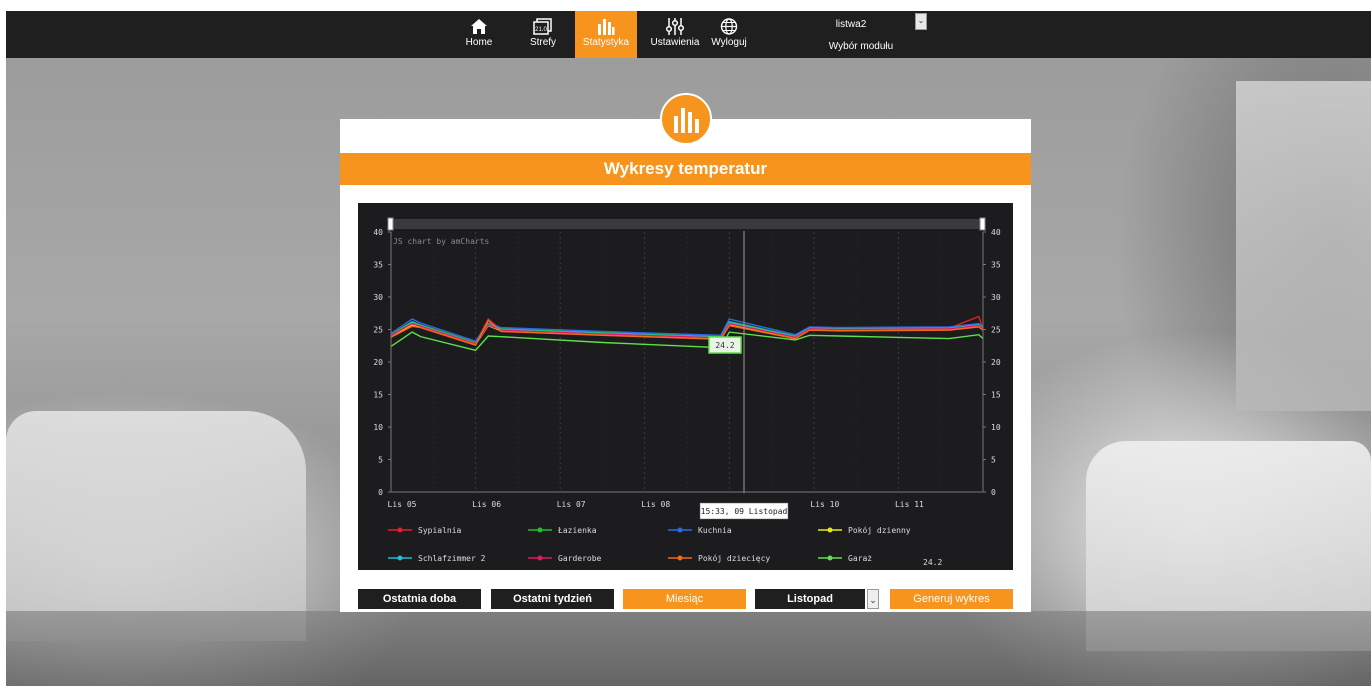 This screenshot has width=1371, height=686. Describe the element at coordinates (688, 648) in the screenshot. I see `background-floor` at that location.